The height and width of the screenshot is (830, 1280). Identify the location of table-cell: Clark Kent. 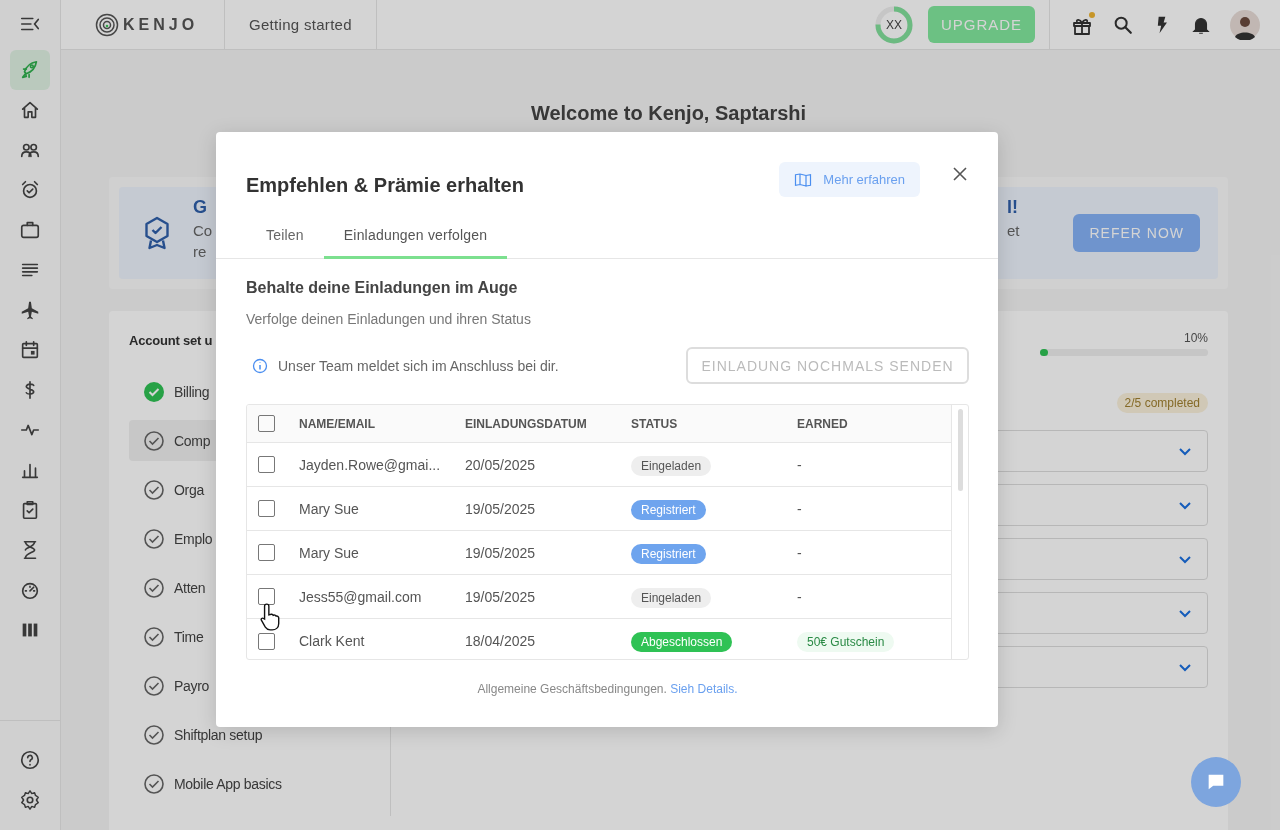
(332, 641).